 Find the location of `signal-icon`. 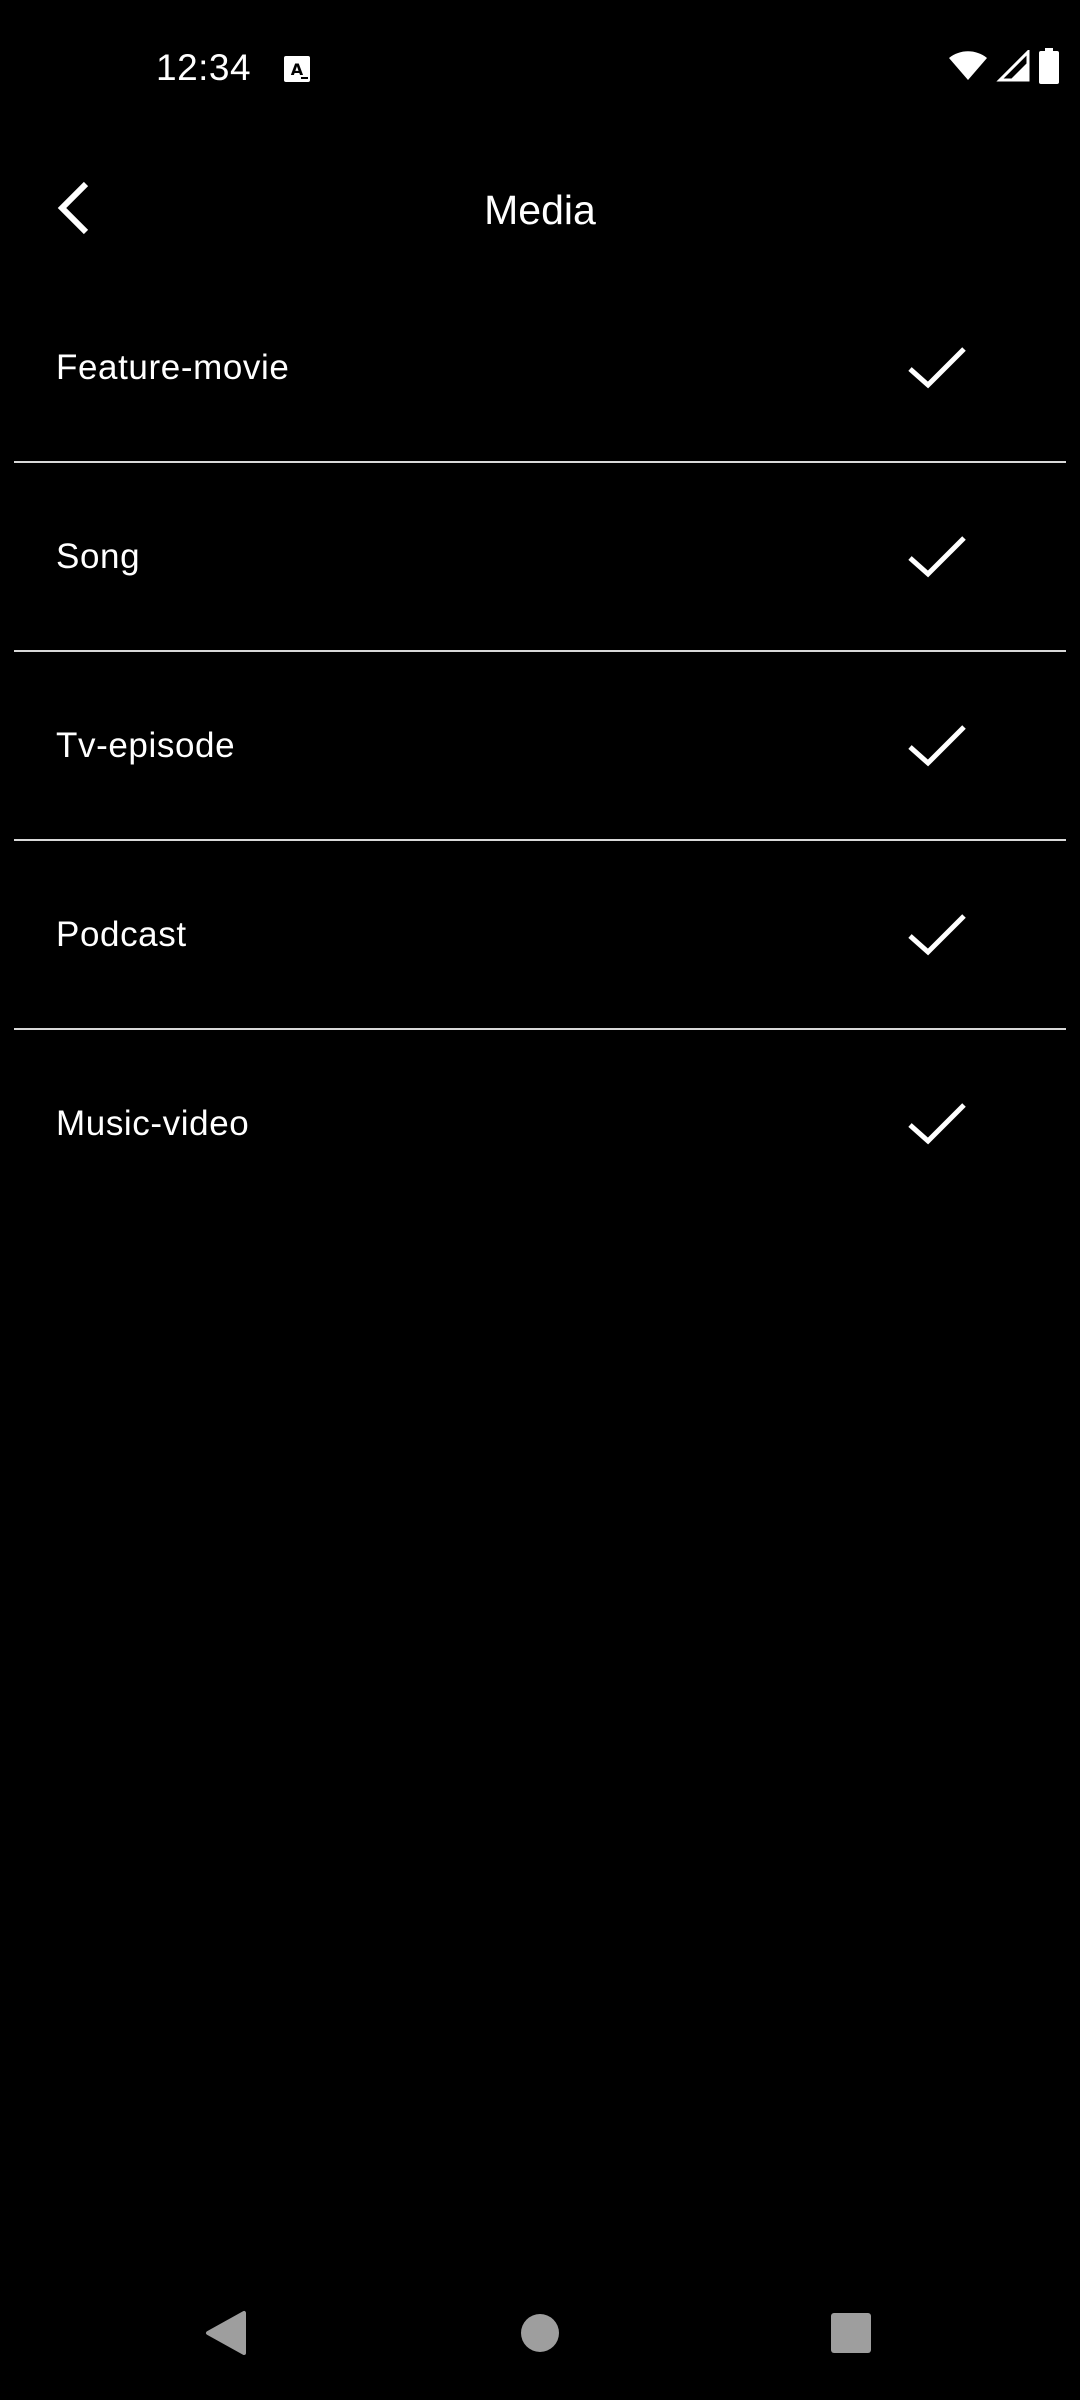

signal-icon is located at coordinates (1013, 67).